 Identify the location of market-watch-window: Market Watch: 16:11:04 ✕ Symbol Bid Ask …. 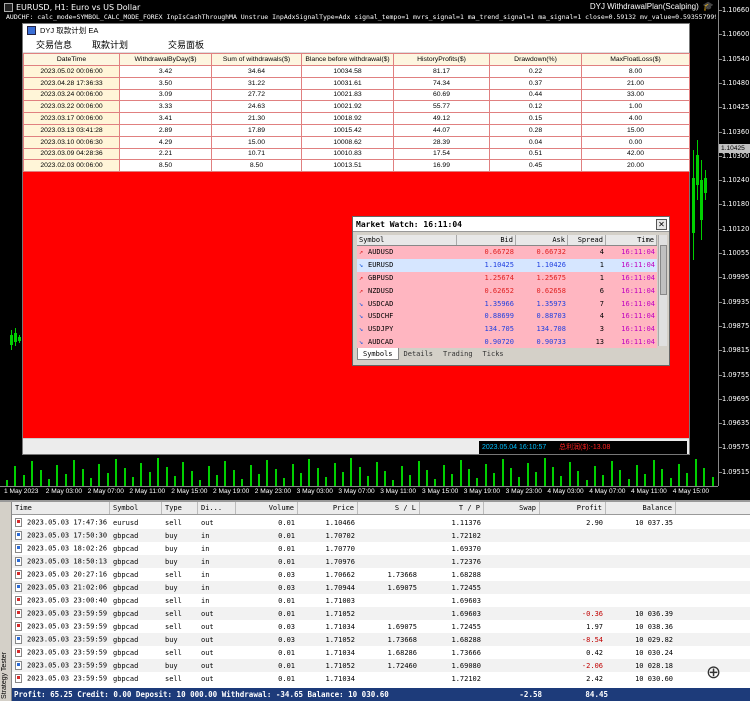
(511, 291).